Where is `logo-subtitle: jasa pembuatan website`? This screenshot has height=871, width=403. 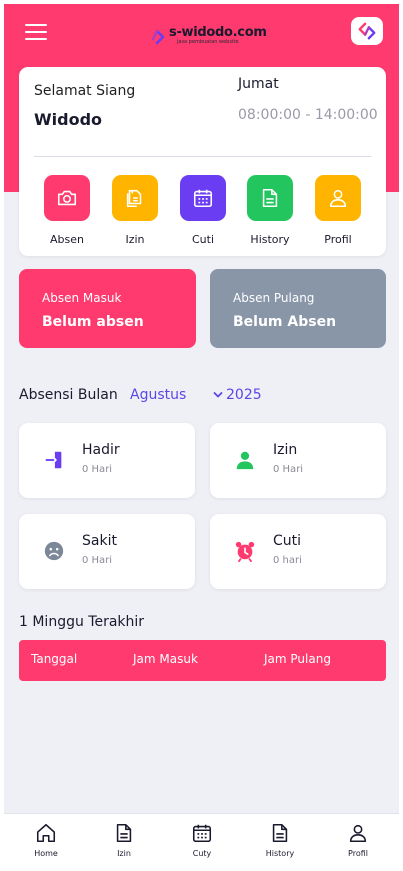
logo-subtitle: jasa pembuatan website is located at coordinates (208, 41).